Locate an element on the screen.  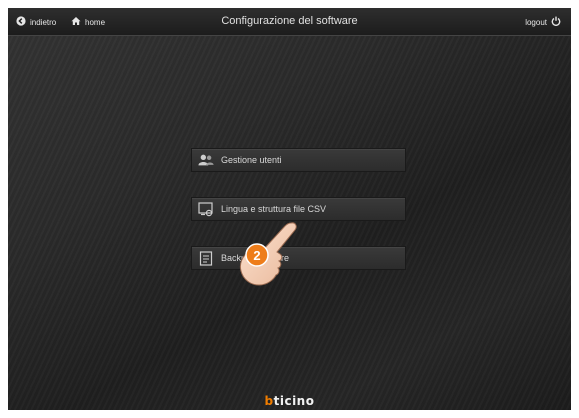
logout-button: logout is located at coordinates (543, 22).